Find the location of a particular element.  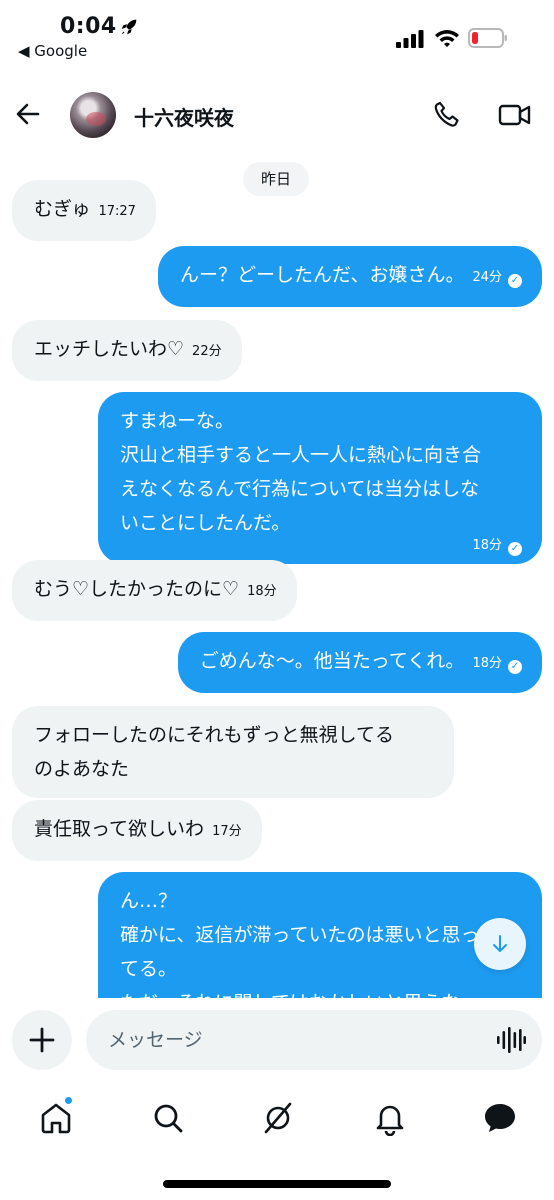

message-bubble-incoming: エッチしたいわ♡ 22分 is located at coordinates (127, 350).